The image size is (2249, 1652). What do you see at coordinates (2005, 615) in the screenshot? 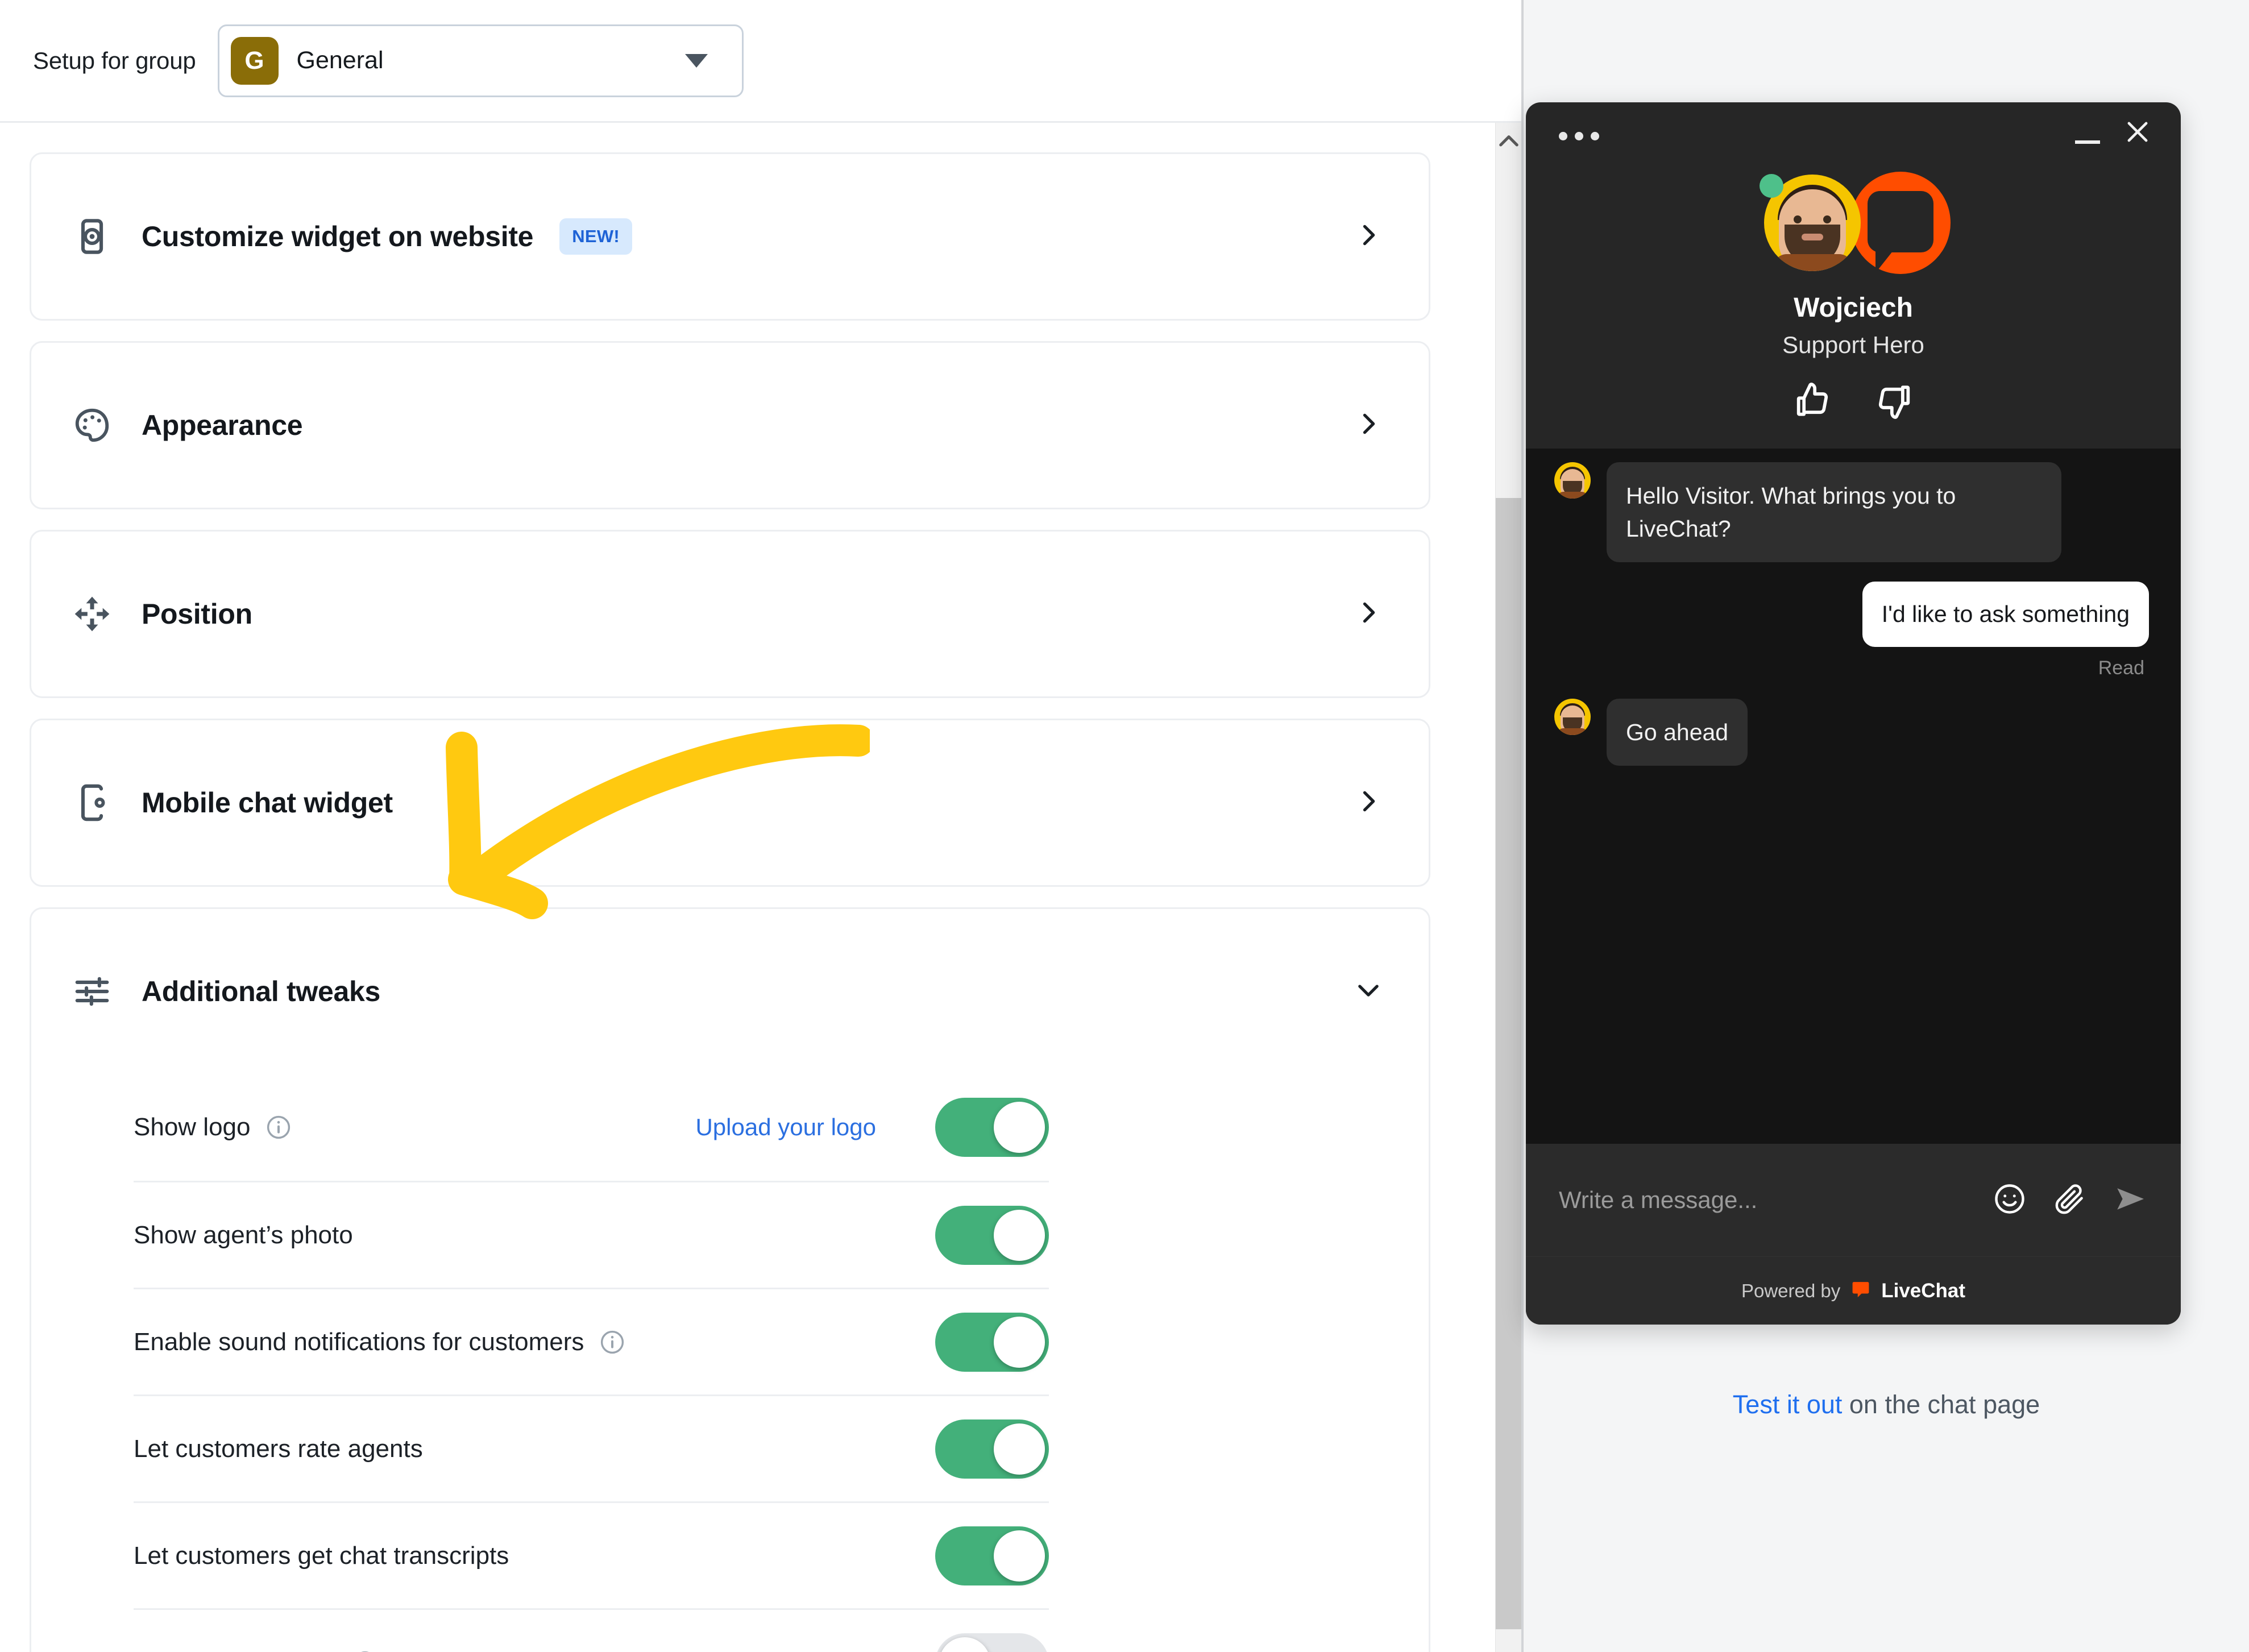
I see `chat-bubble: I'd like to ask something` at bounding box center [2005, 615].